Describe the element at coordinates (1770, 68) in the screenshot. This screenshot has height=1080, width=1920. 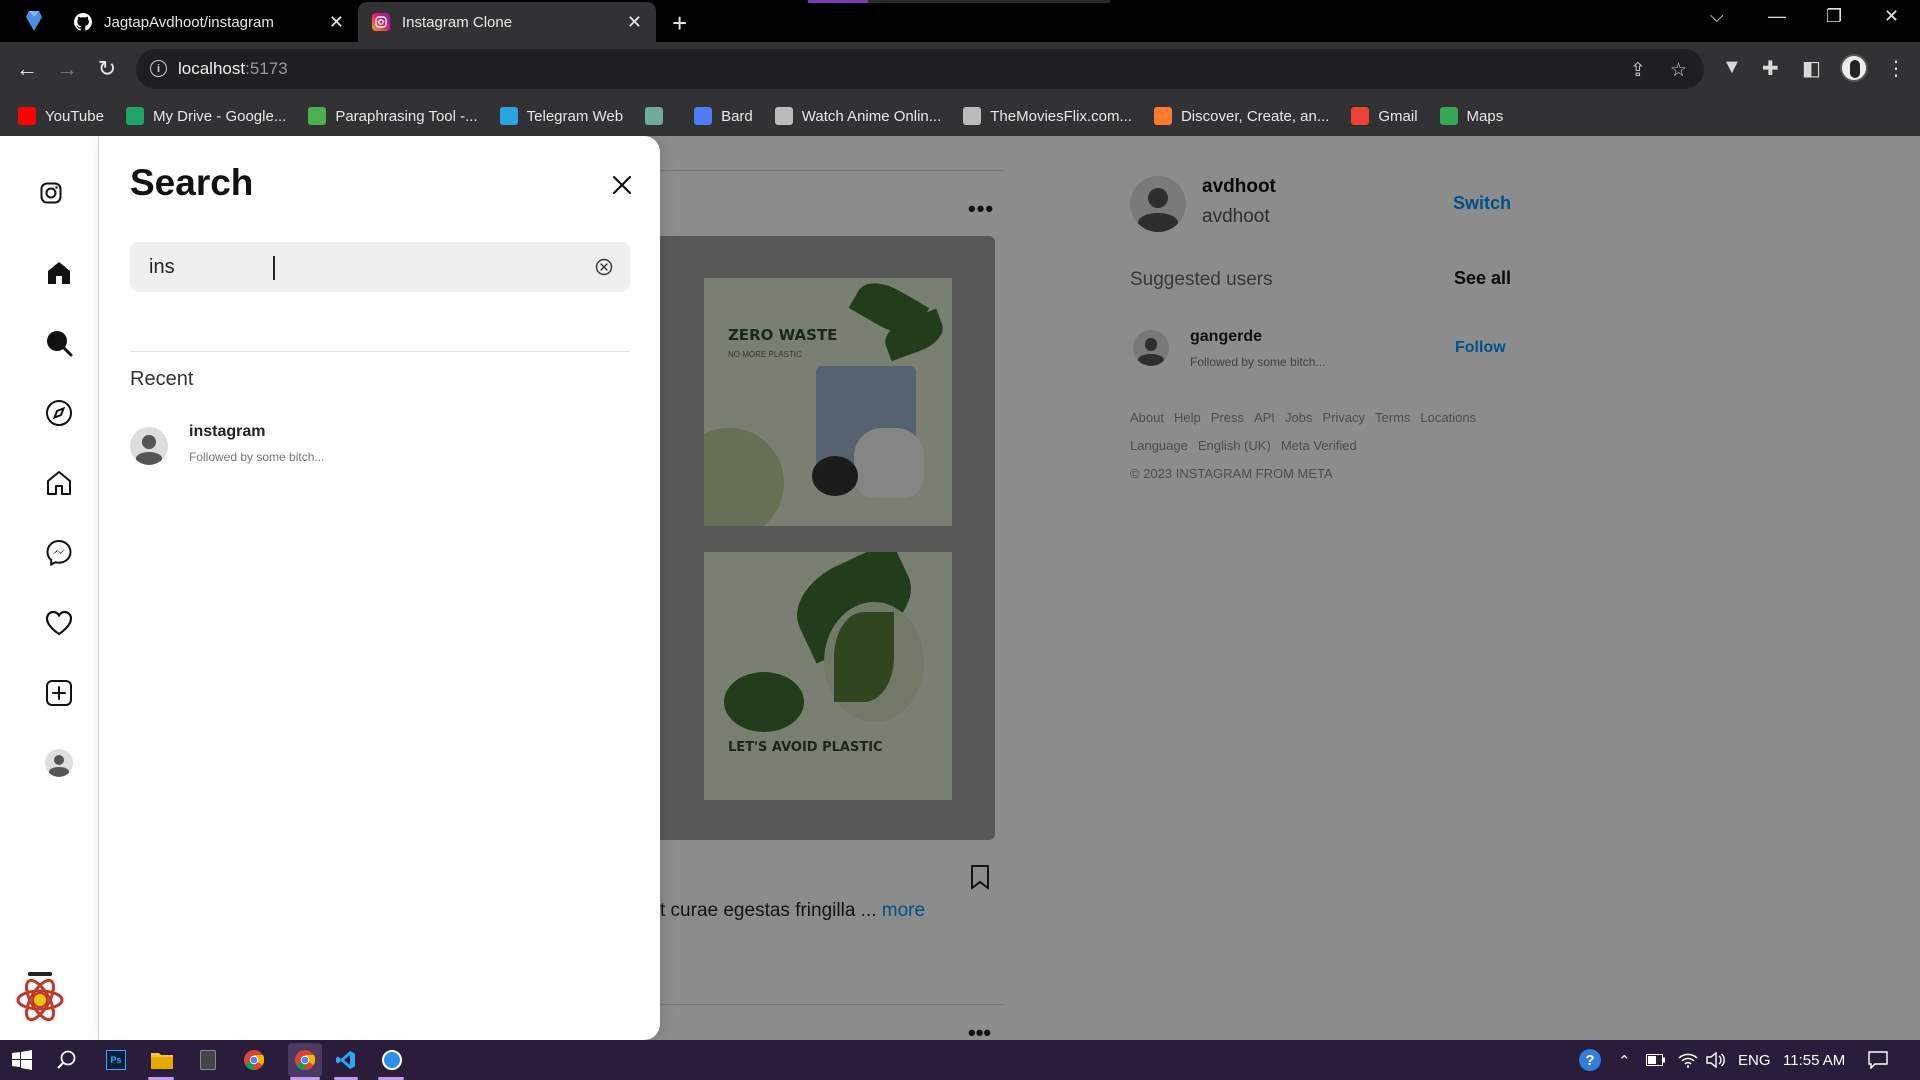
I see `extensions-puzzle-icon: ✚` at that location.